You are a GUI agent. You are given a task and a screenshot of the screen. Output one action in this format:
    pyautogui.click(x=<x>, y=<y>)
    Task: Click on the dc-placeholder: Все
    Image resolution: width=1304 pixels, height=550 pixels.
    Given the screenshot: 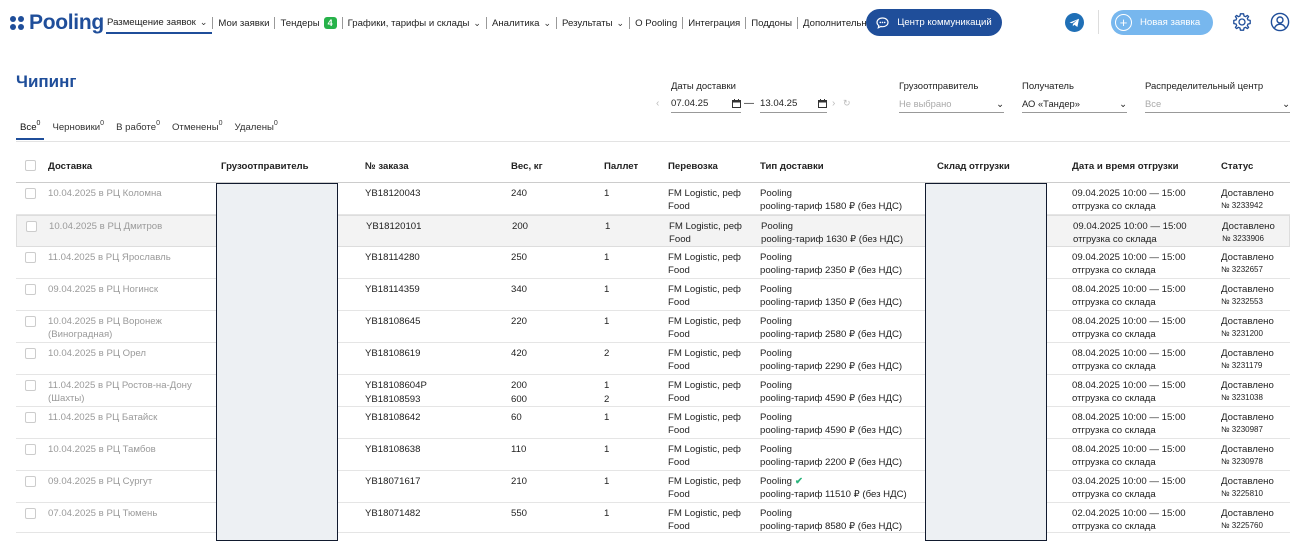 What is the action you would take?
    pyautogui.click(x=1153, y=103)
    